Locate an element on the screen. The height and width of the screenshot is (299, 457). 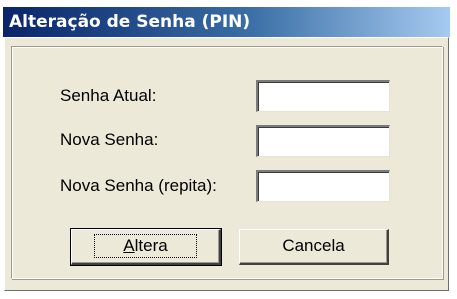
dialog-title: Alteração de Senha (PIN) is located at coordinates (130, 22).